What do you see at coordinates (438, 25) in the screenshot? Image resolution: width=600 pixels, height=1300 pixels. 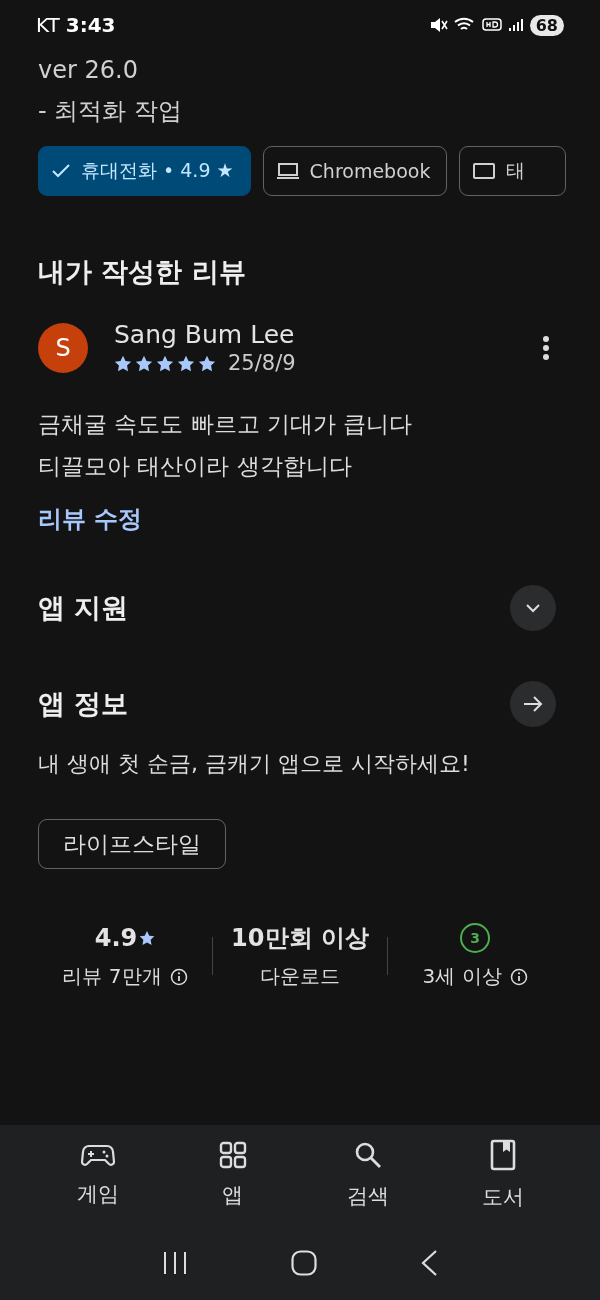 I see `mute-icon` at bounding box center [438, 25].